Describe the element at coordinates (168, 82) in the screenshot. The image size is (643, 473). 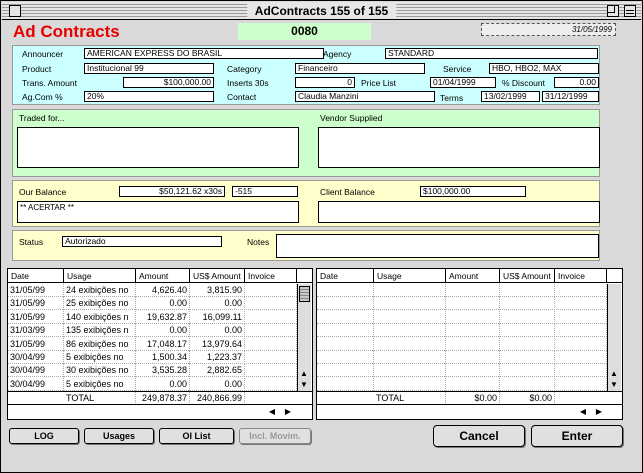
I see `trans-amount-field: $100,000.00` at that location.